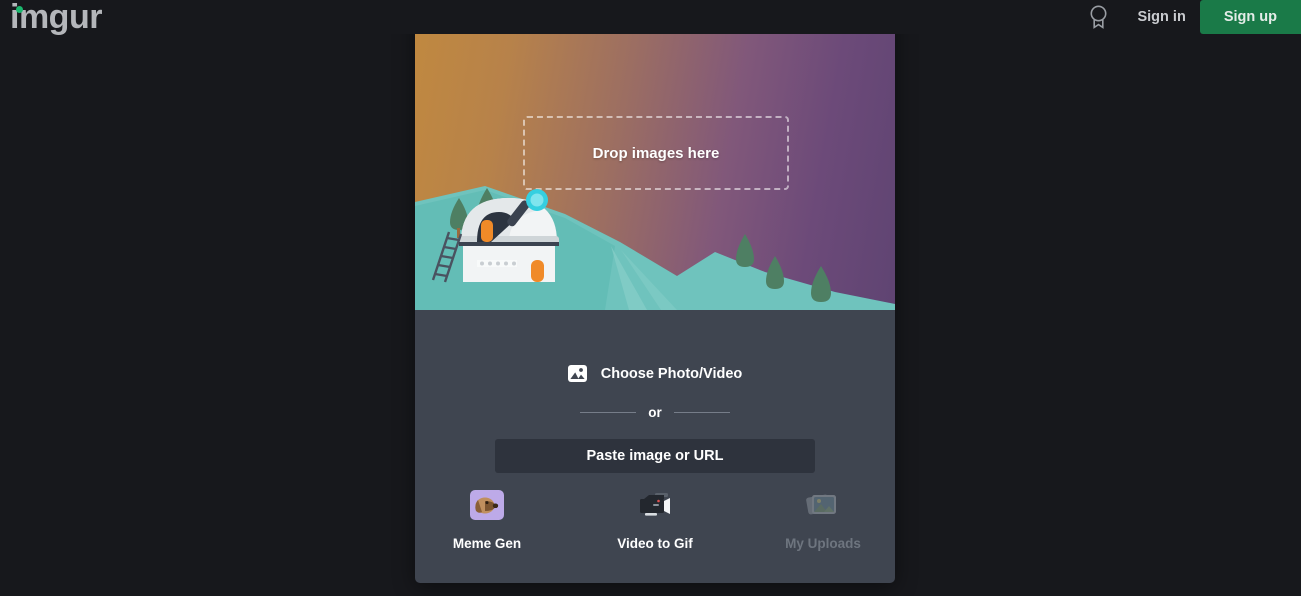 This screenshot has width=1301, height=596. Describe the element at coordinates (608, 412) in the screenshot. I see `divider-line-left` at that location.